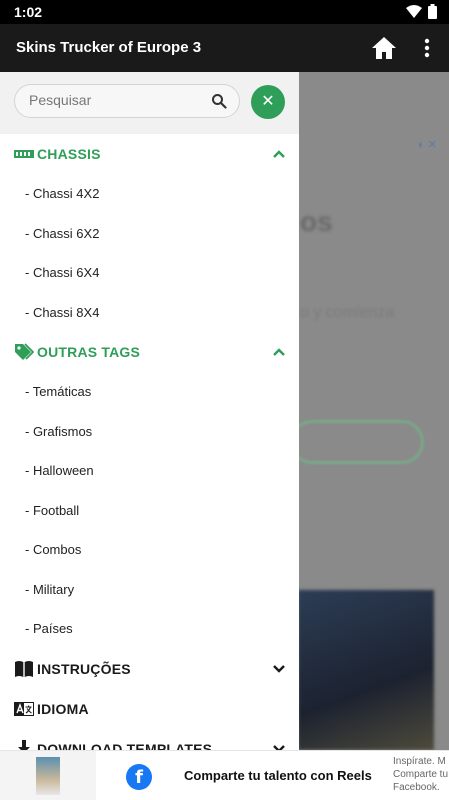 The width and height of the screenshot is (449, 800). I want to click on menu-item-label: - Chassi 4X2, so click(62, 193).